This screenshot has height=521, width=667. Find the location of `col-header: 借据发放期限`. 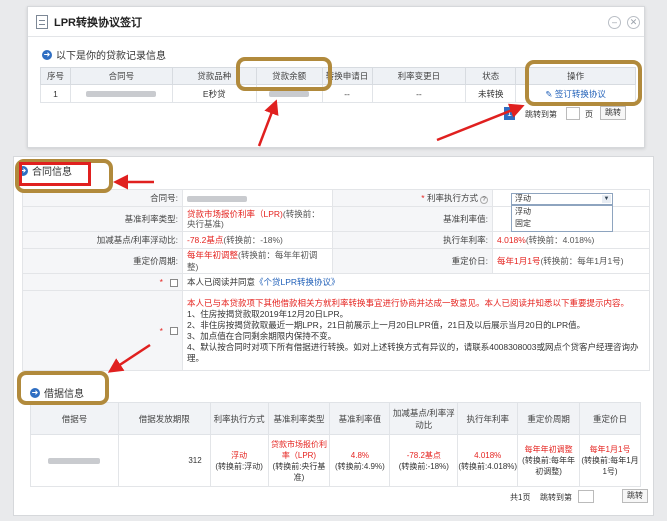

col-header: 借据发放期限 is located at coordinates (164, 418).